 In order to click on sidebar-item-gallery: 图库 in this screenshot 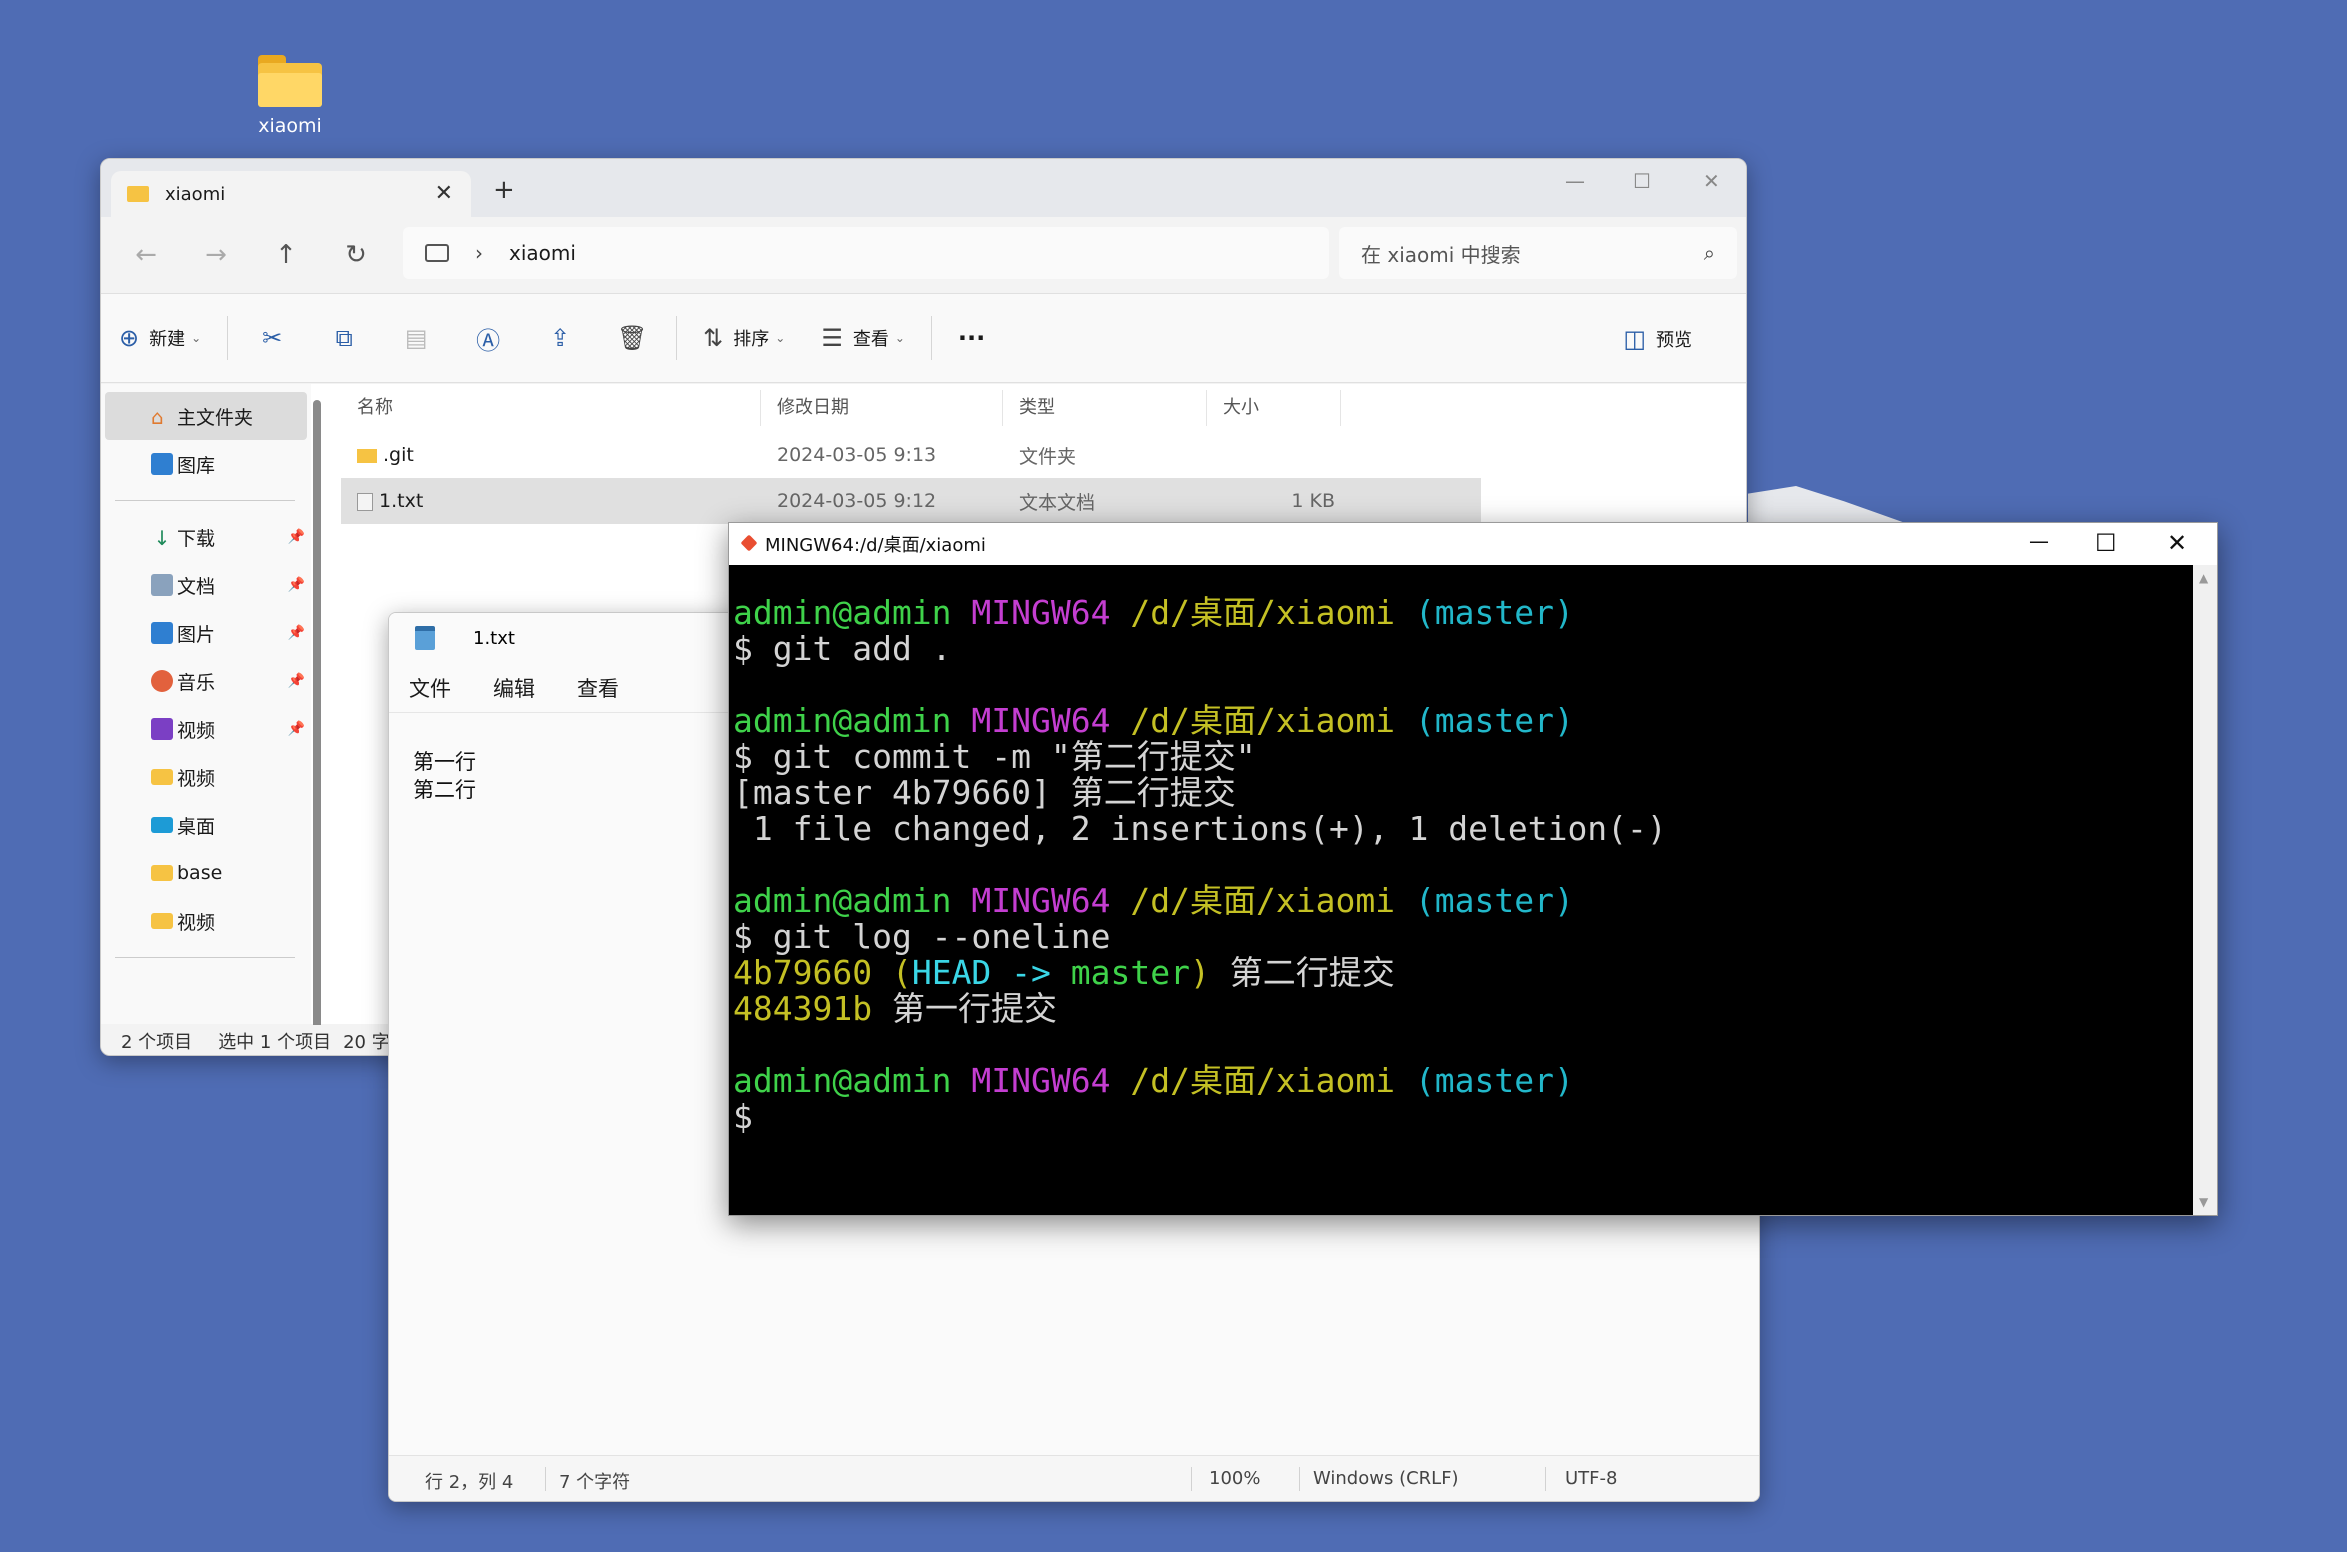, I will do `click(206, 464)`.